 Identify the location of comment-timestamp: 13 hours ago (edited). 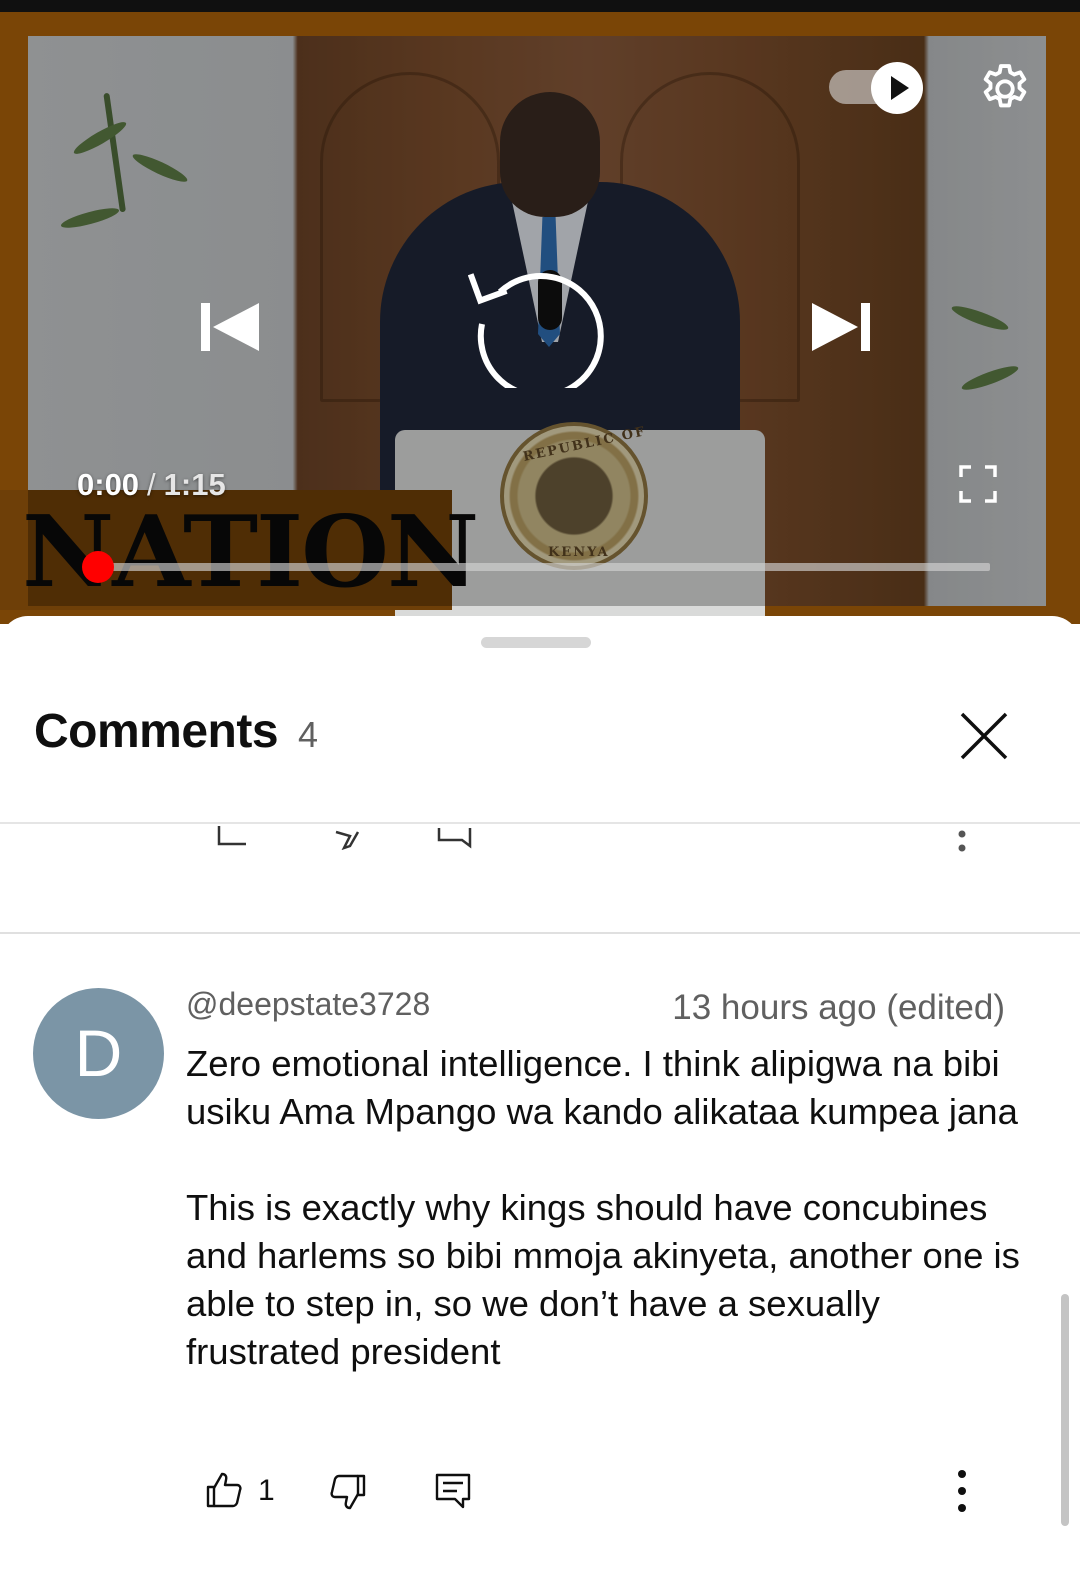
(838, 1007).